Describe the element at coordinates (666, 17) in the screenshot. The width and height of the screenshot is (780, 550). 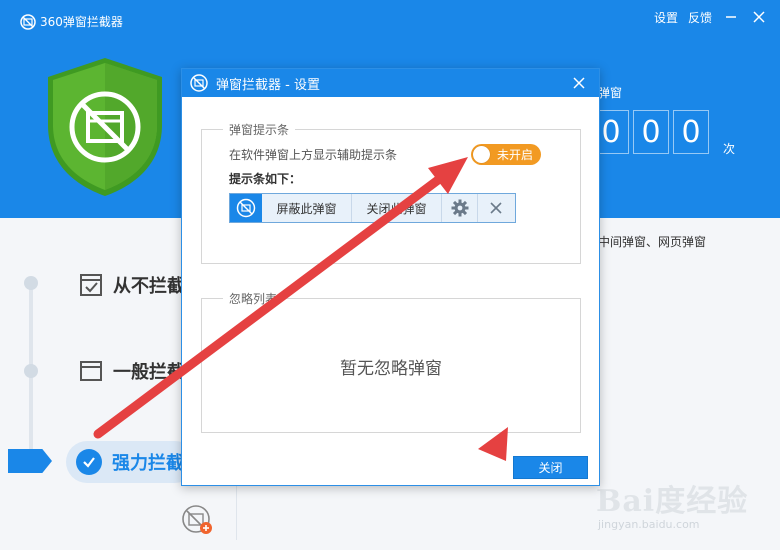
I see `settings-link: 设置` at that location.